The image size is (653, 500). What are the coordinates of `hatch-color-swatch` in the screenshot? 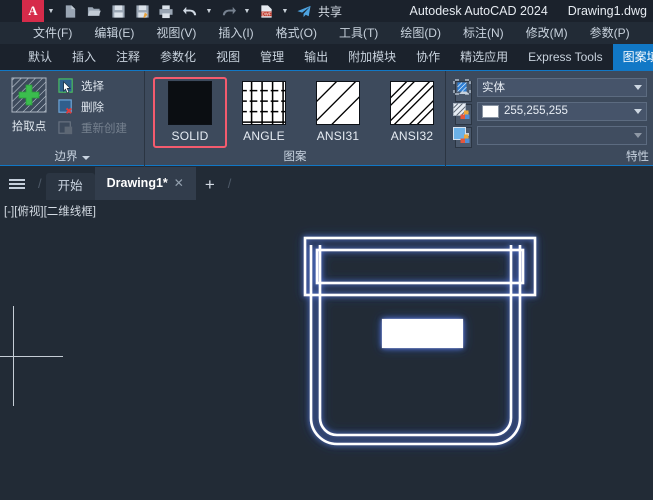 It's located at (490, 111).